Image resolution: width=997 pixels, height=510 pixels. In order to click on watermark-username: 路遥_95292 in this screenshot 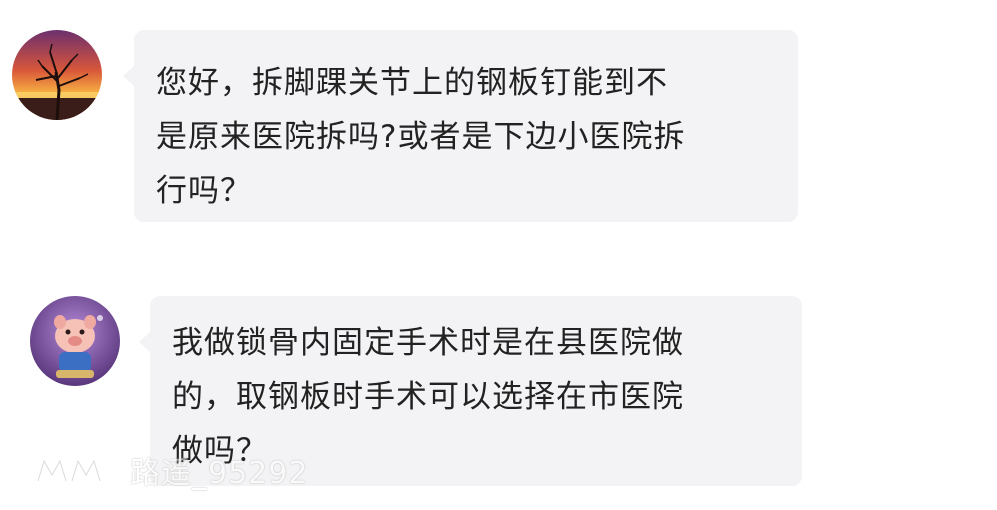, I will do `click(219, 473)`.